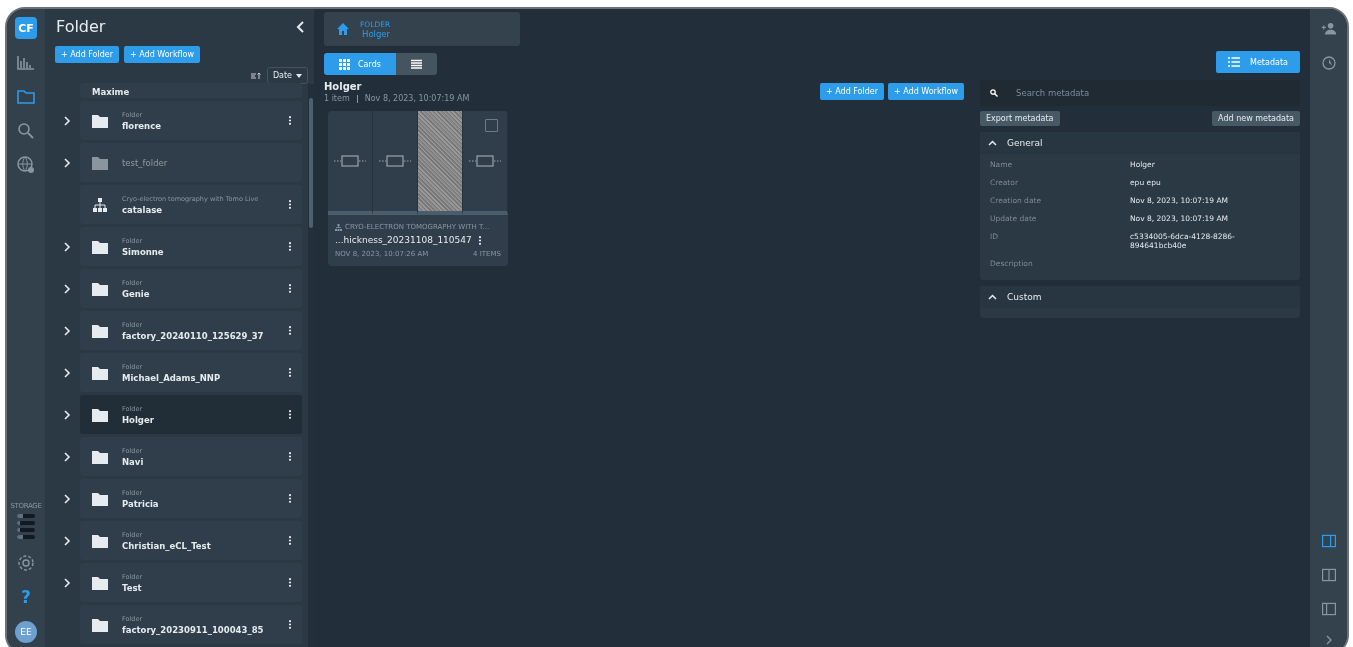 The height and width of the screenshot is (647, 1353). I want to click on item-name: Holger, so click(138, 419).